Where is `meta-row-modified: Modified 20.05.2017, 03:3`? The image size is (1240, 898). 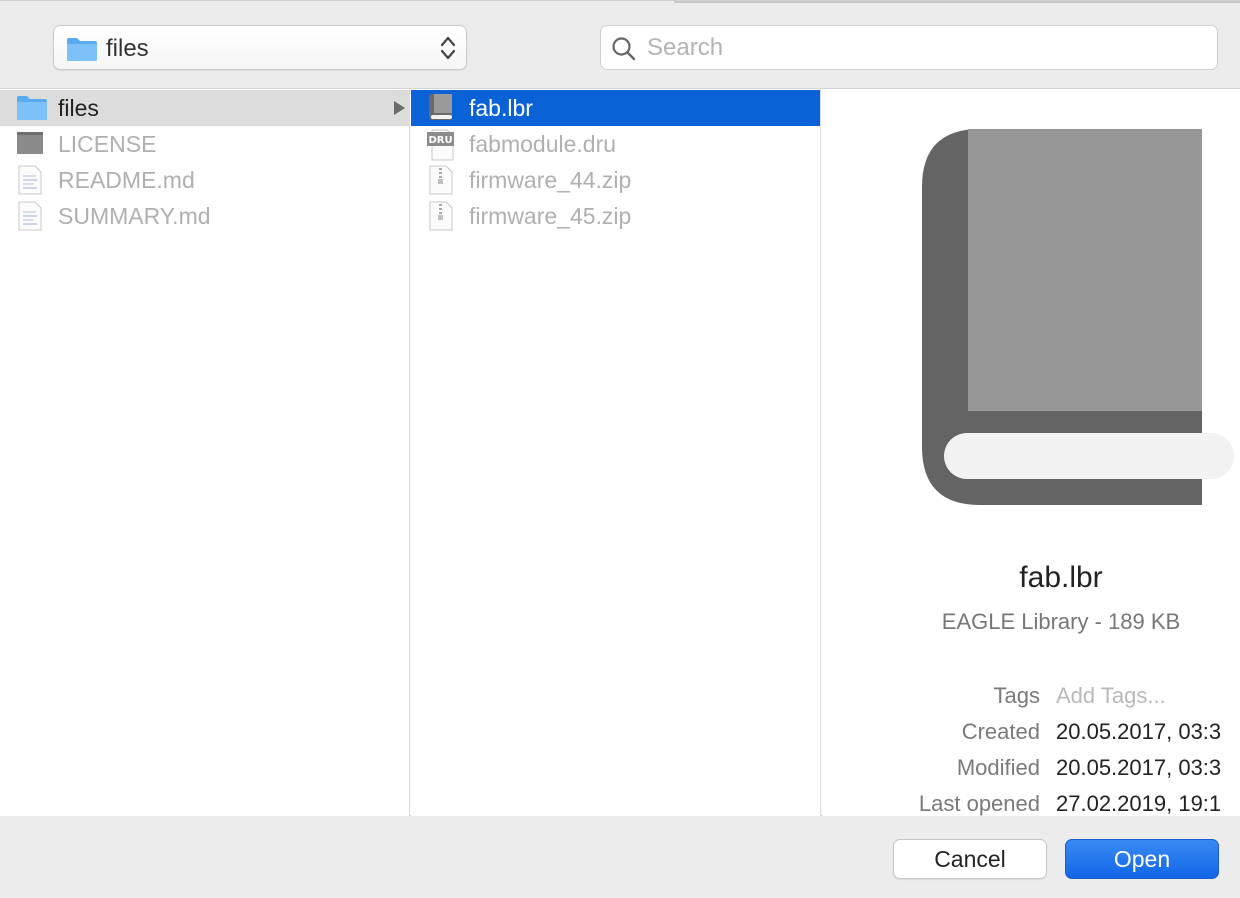
meta-row-modified: Modified 20.05.2017, 03:3 is located at coordinates (1031, 771).